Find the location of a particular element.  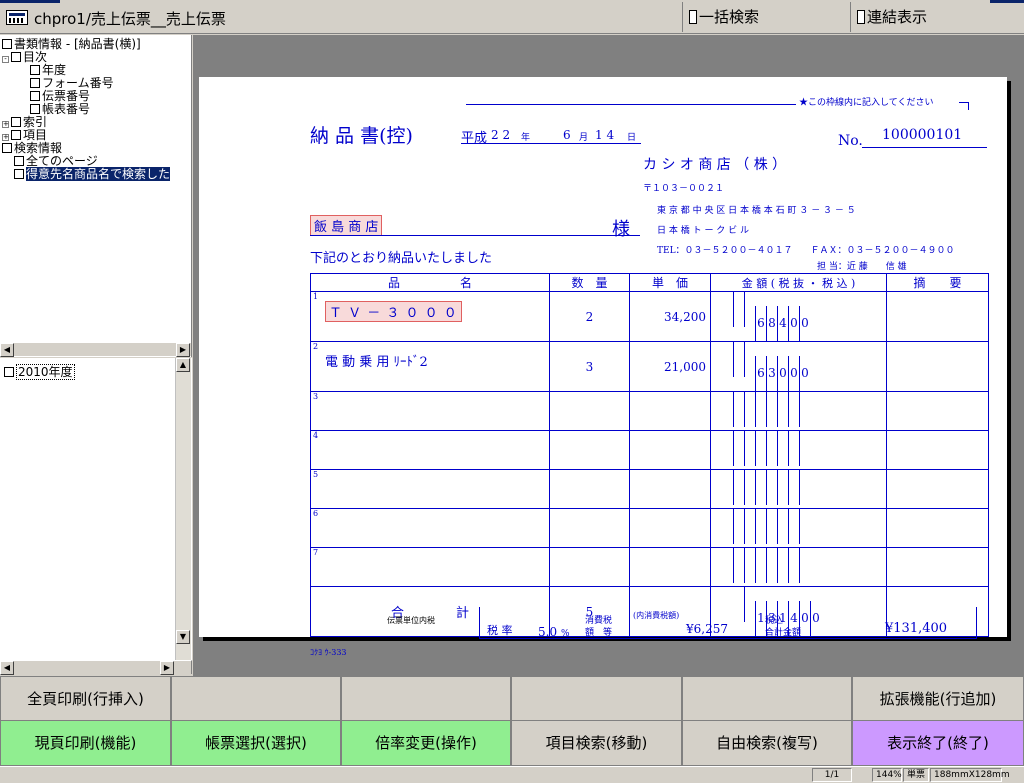

row-number: 6 is located at coordinates (316, 513).